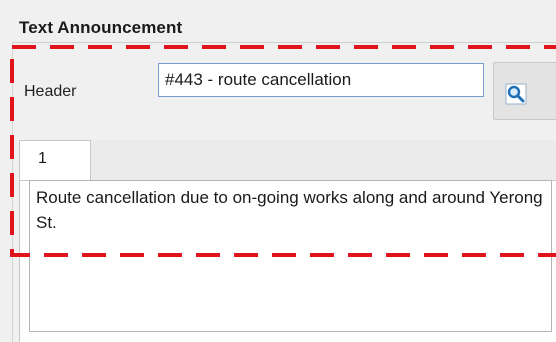  I want to click on tab-label: 1, so click(42, 158).